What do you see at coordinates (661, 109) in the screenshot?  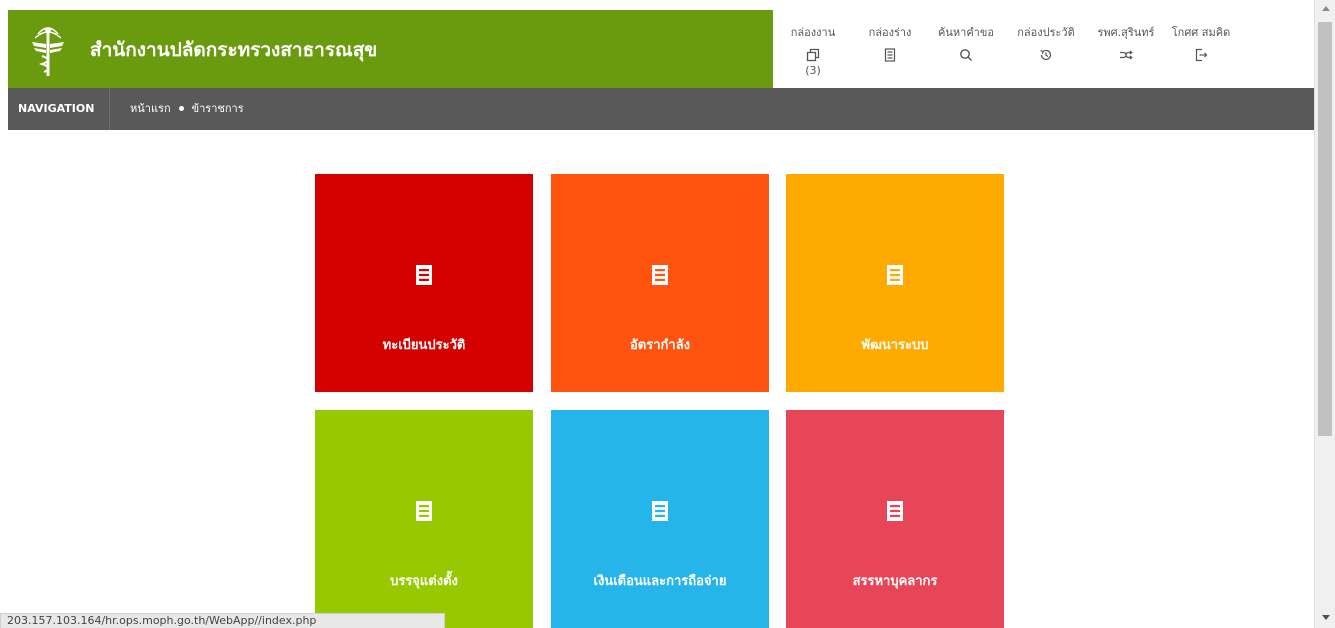 I see `navigation-bar: NAVIGATION หน้าแรก ข้าราชการ` at bounding box center [661, 109].